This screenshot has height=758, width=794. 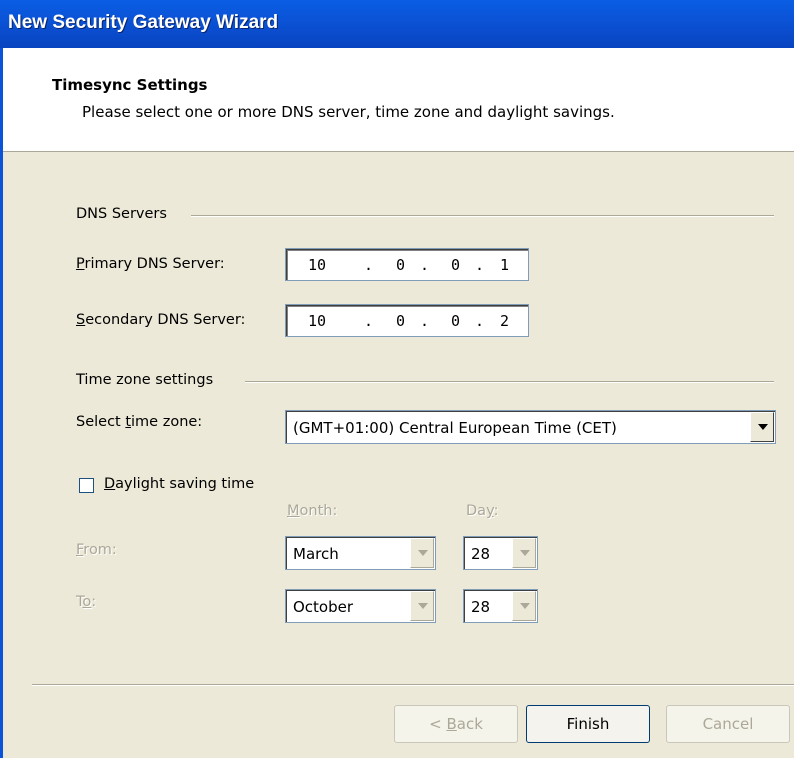 What do you see at coordinates (400, 265) in the screenshot?
I see `primary-dns-octet-2: 0` at bounding box center [400, 265].